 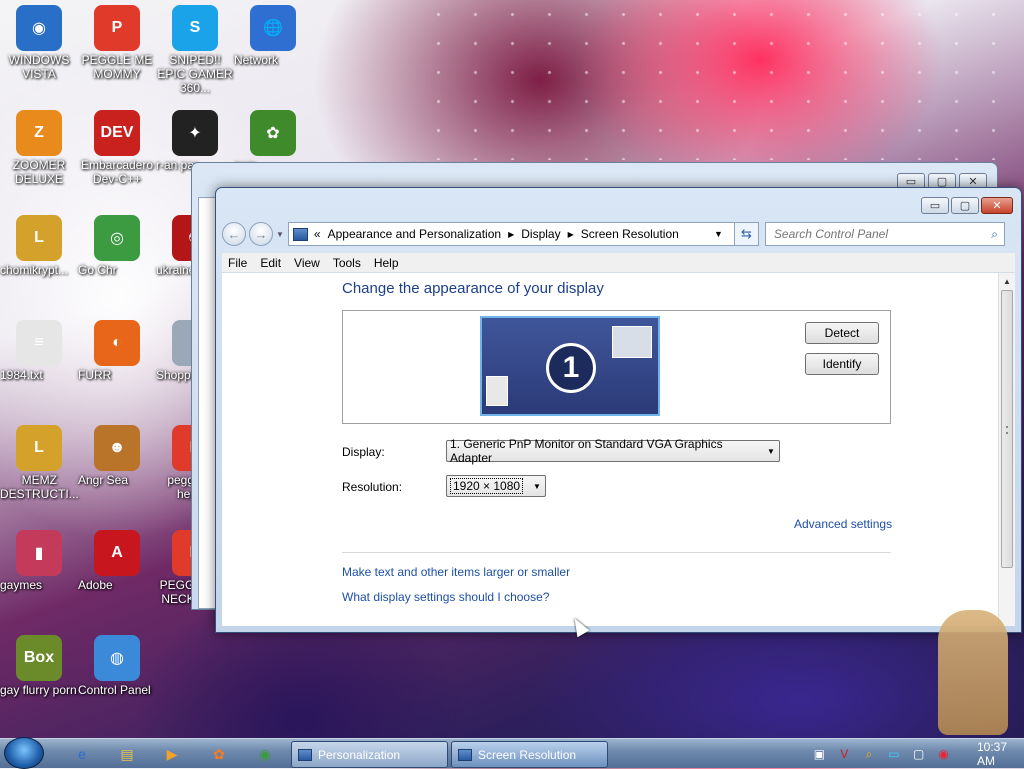 What do you see at coordinates (117, 133) in the screenshot?
I see `dev-cpp-icon: DEV` at bounding box center [117, 133].